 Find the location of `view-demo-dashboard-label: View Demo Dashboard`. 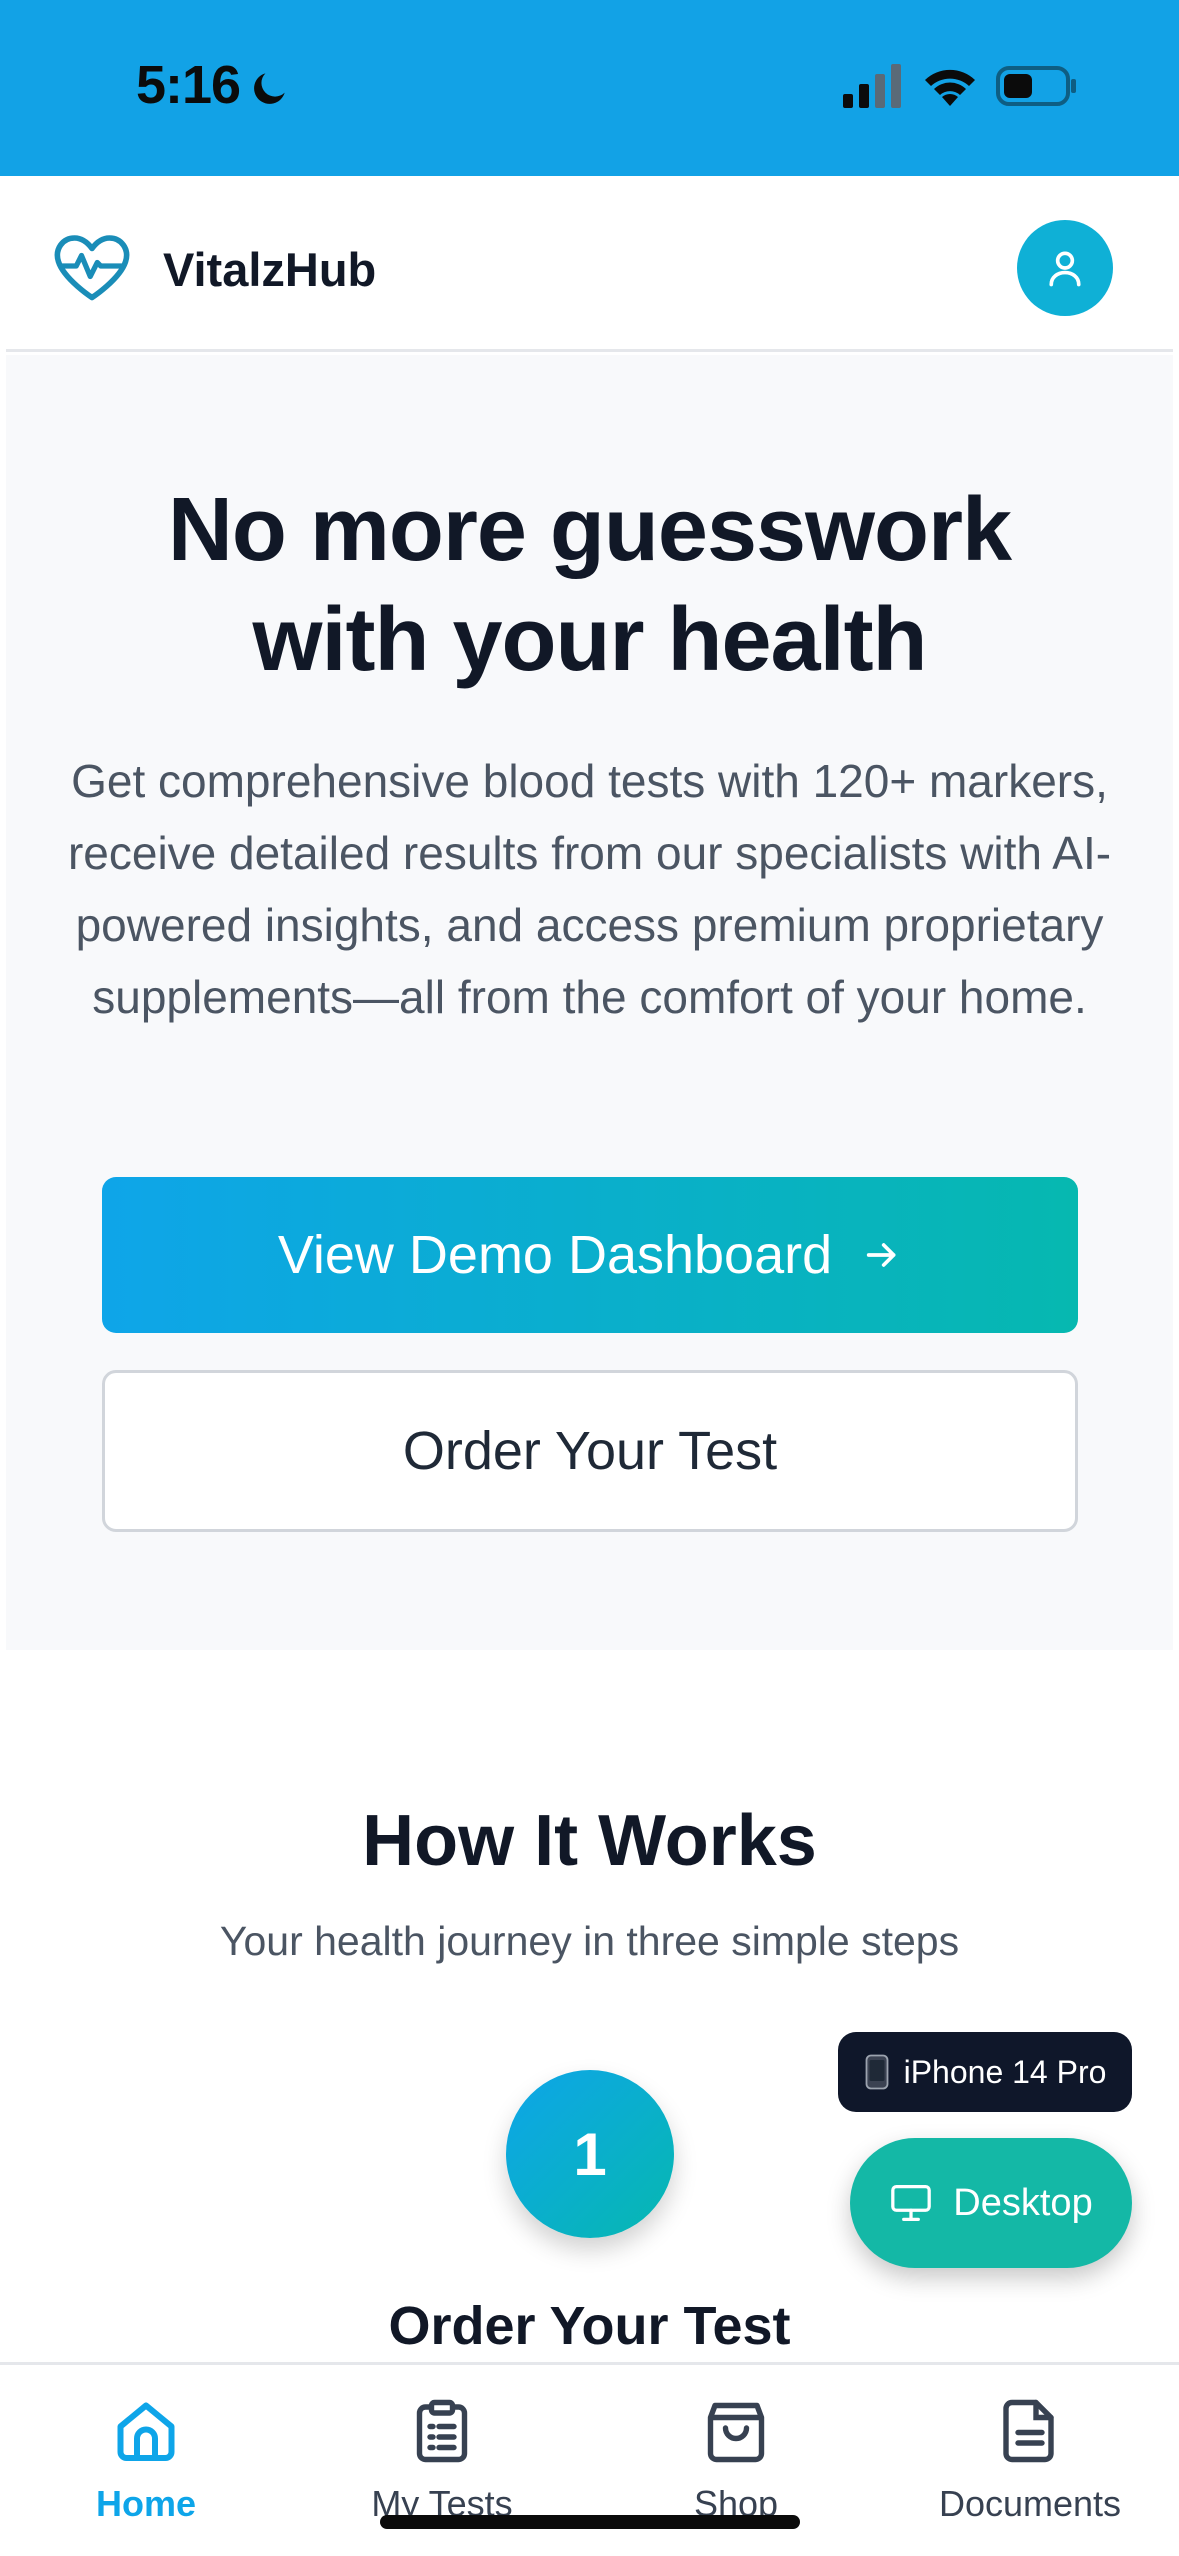

view-demo-dashboard-label: View Demo Dashboard is located at coordinates (555, 1255).